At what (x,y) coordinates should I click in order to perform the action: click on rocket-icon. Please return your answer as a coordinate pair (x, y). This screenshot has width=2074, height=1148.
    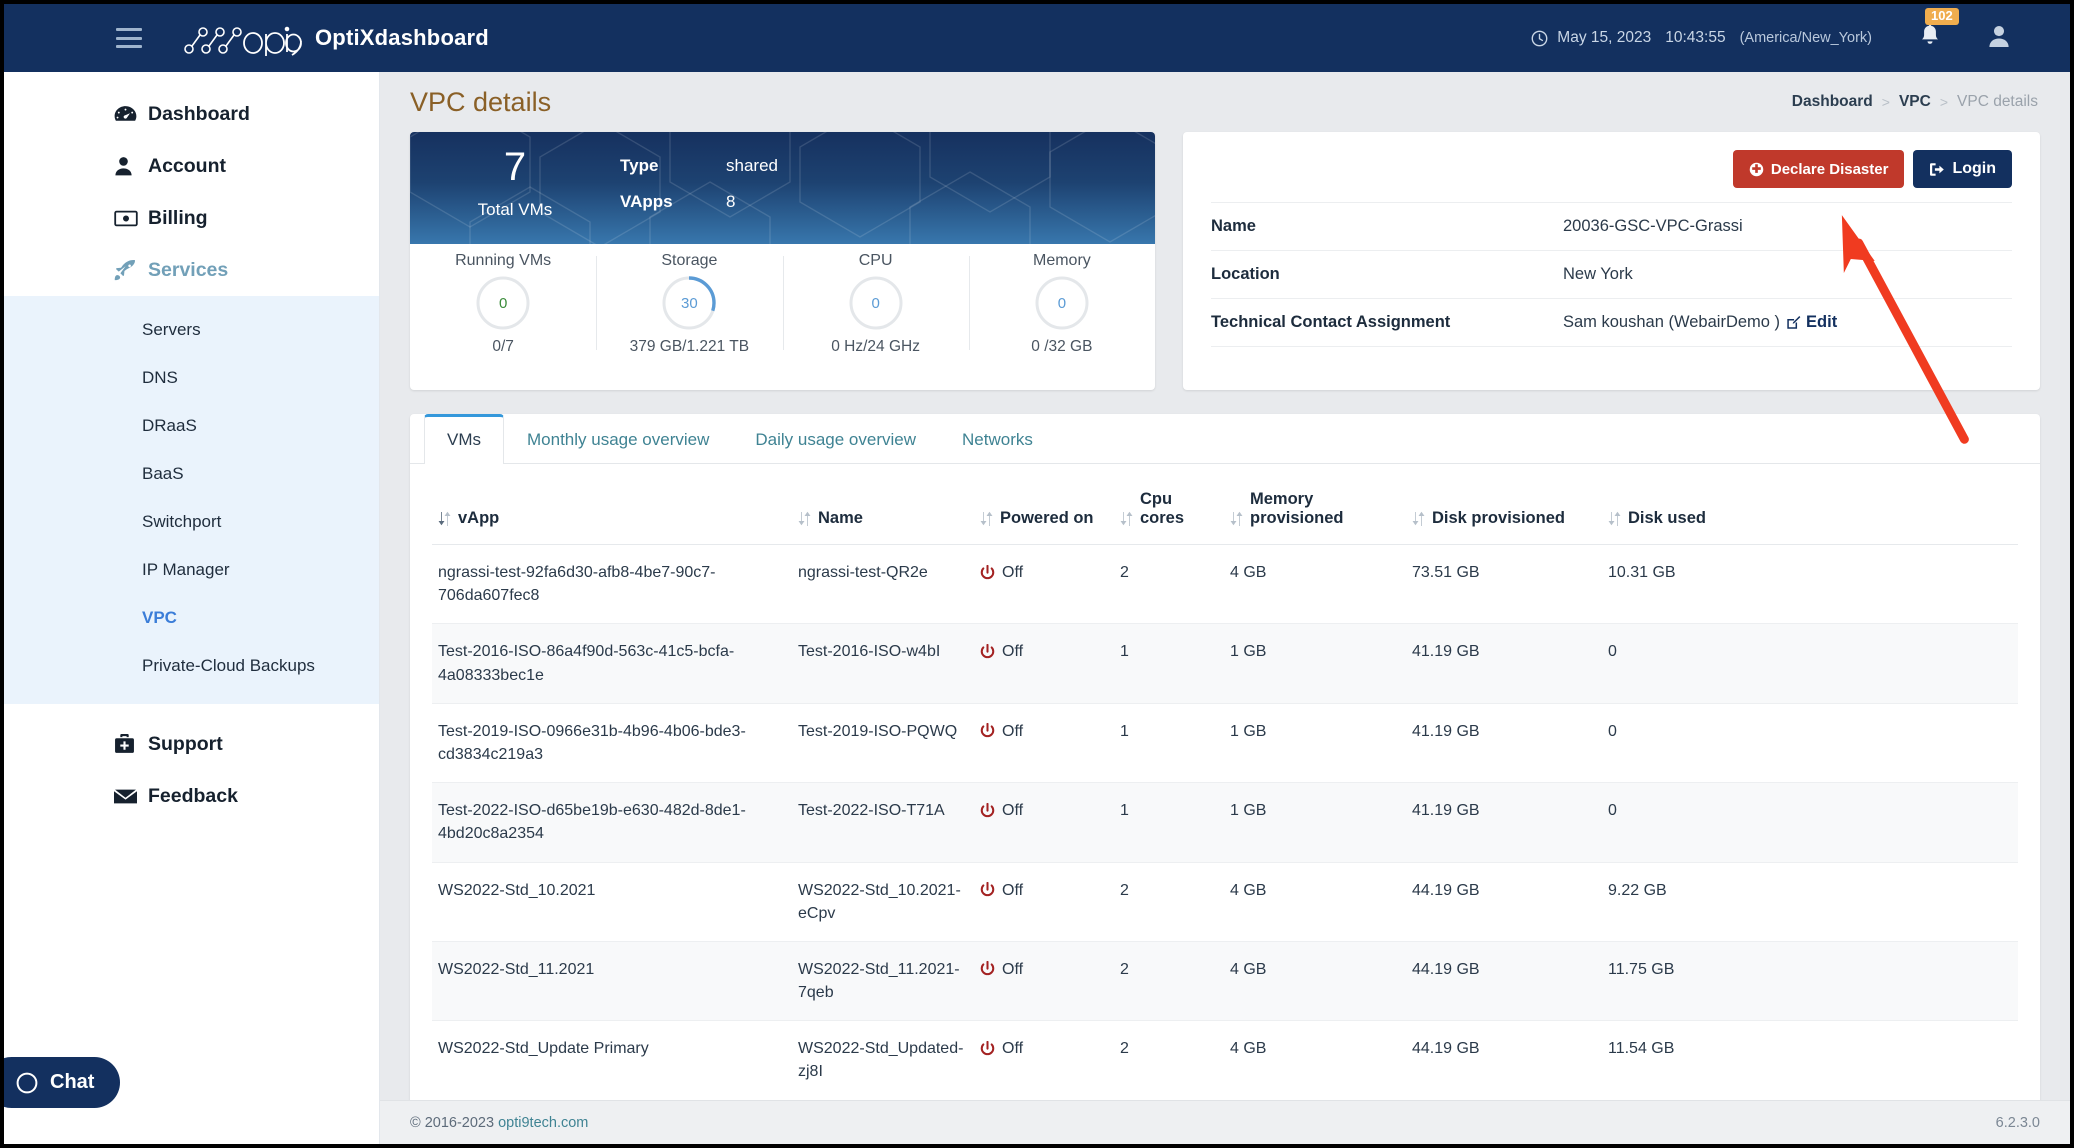
    Looking at the image, I should click on (131, 270).